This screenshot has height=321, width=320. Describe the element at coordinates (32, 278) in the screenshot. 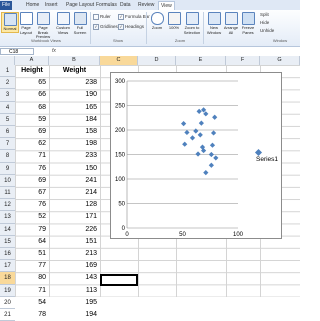

I see `cell-height: 80` at that location.